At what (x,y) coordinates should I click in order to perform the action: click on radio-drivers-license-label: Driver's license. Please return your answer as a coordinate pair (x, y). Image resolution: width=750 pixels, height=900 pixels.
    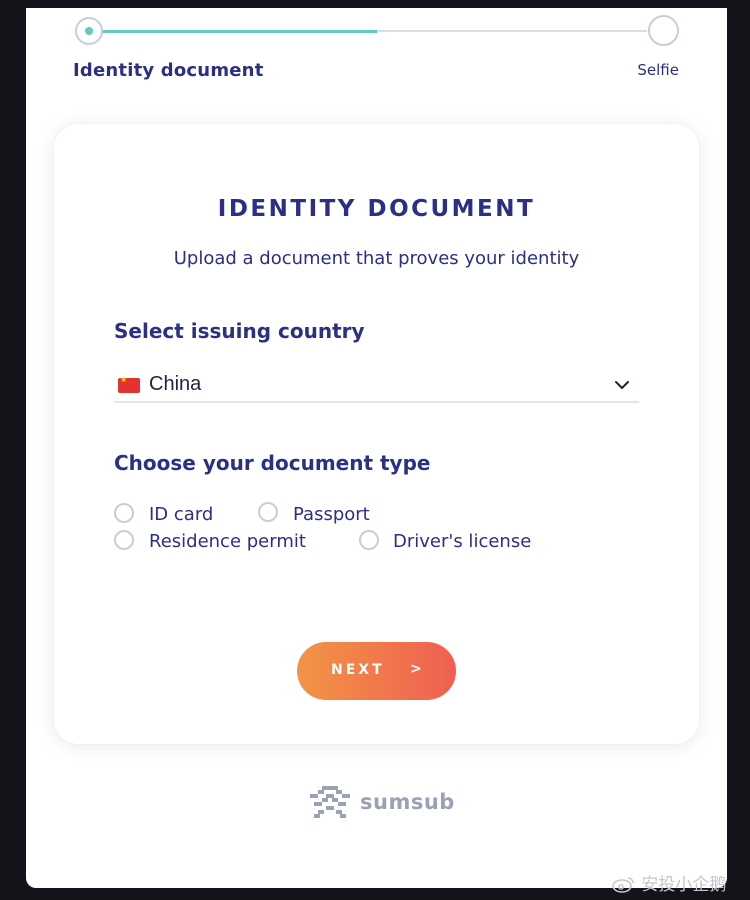
    Looking at the image, I should click on (462, 541).